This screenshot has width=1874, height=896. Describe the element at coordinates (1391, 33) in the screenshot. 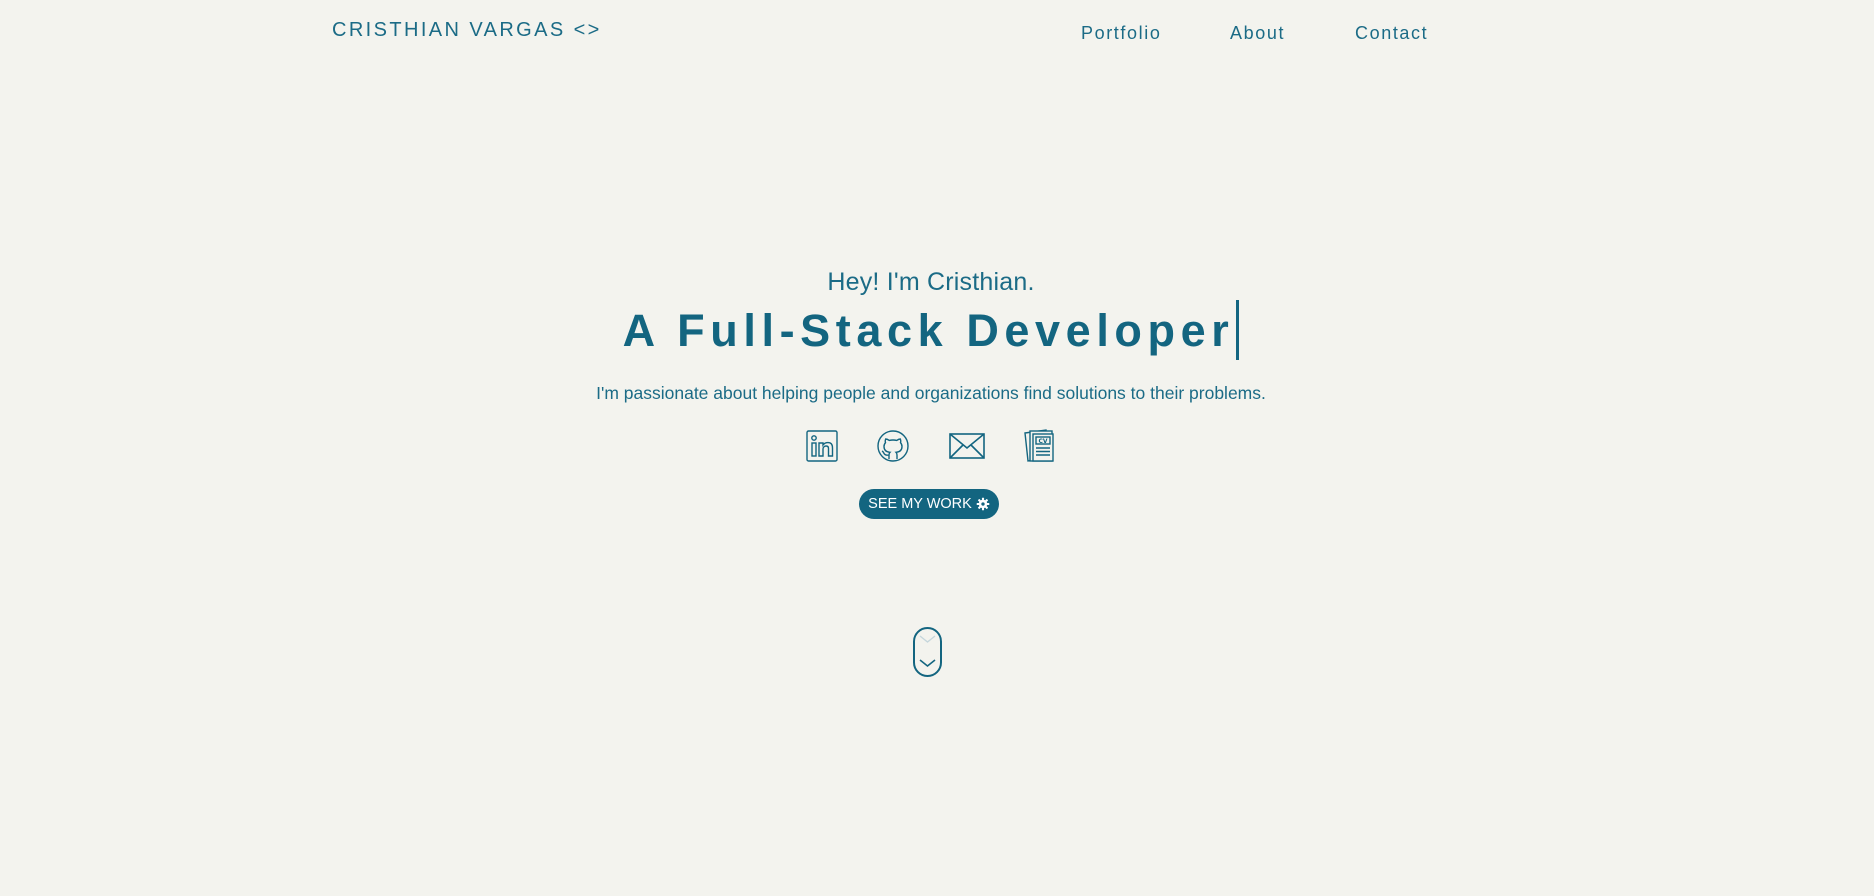

I see `nav-contact-link: Contact` at that location.